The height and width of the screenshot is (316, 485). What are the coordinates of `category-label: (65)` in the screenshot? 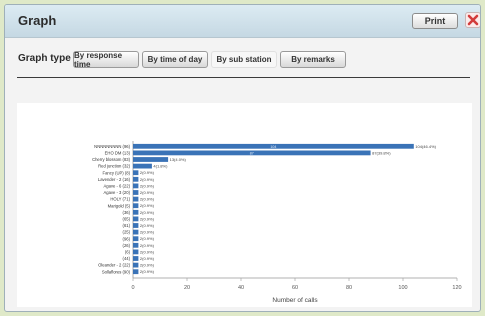 It's located at (127, 219).